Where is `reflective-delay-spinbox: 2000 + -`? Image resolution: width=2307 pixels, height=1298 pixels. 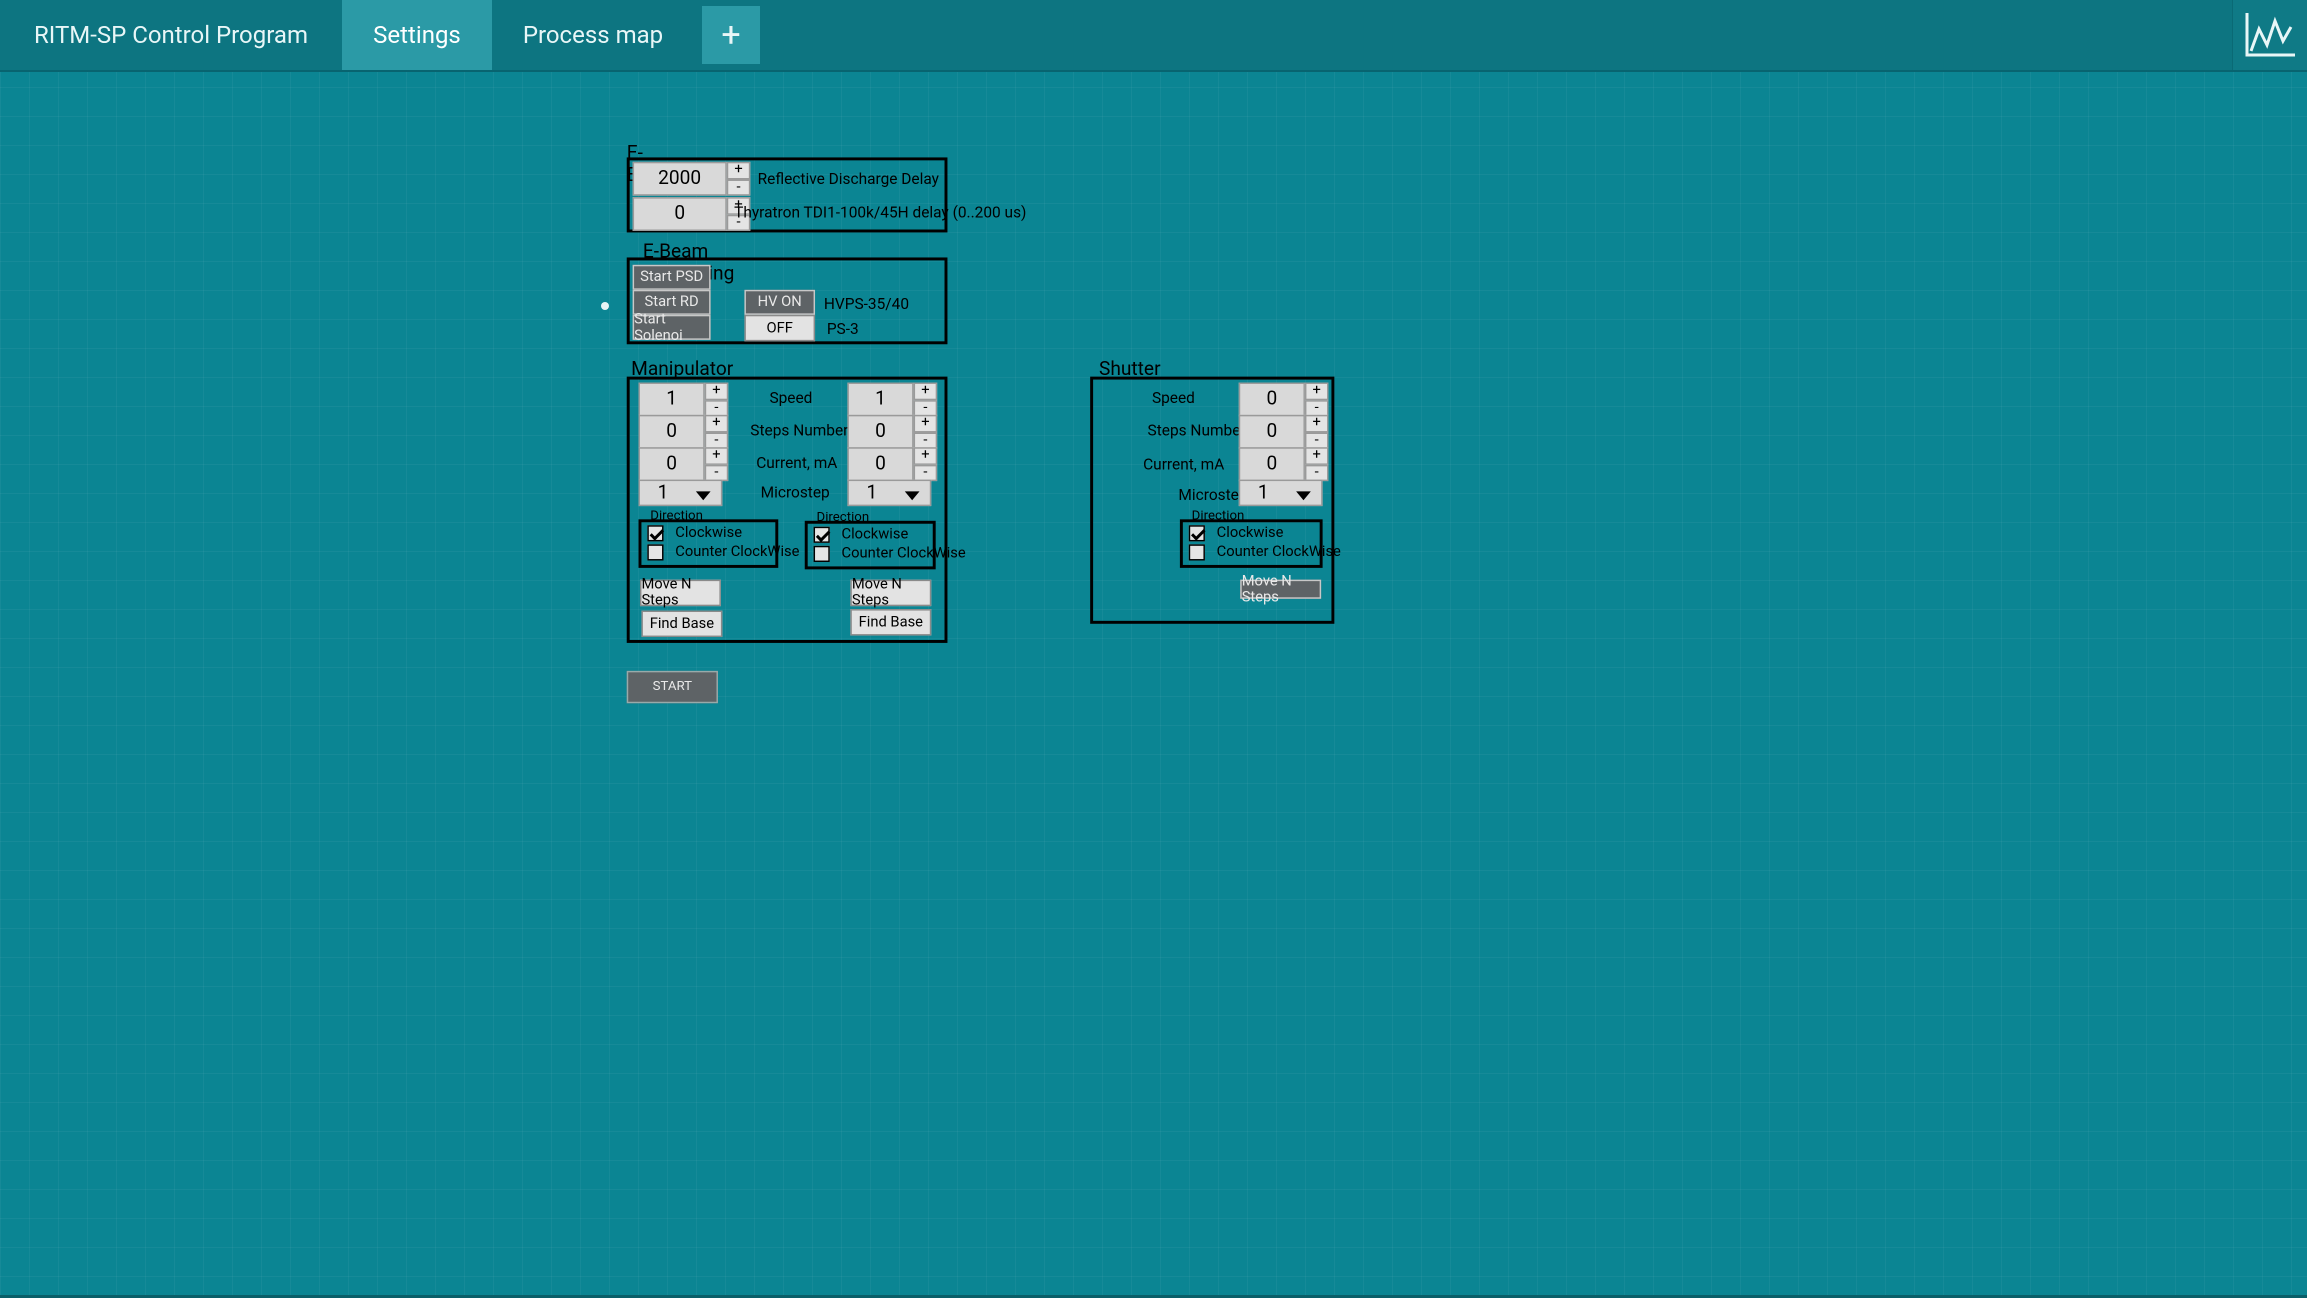
reflective-delay-spinbox: 2000 + - is located at coordinates (691, 178).